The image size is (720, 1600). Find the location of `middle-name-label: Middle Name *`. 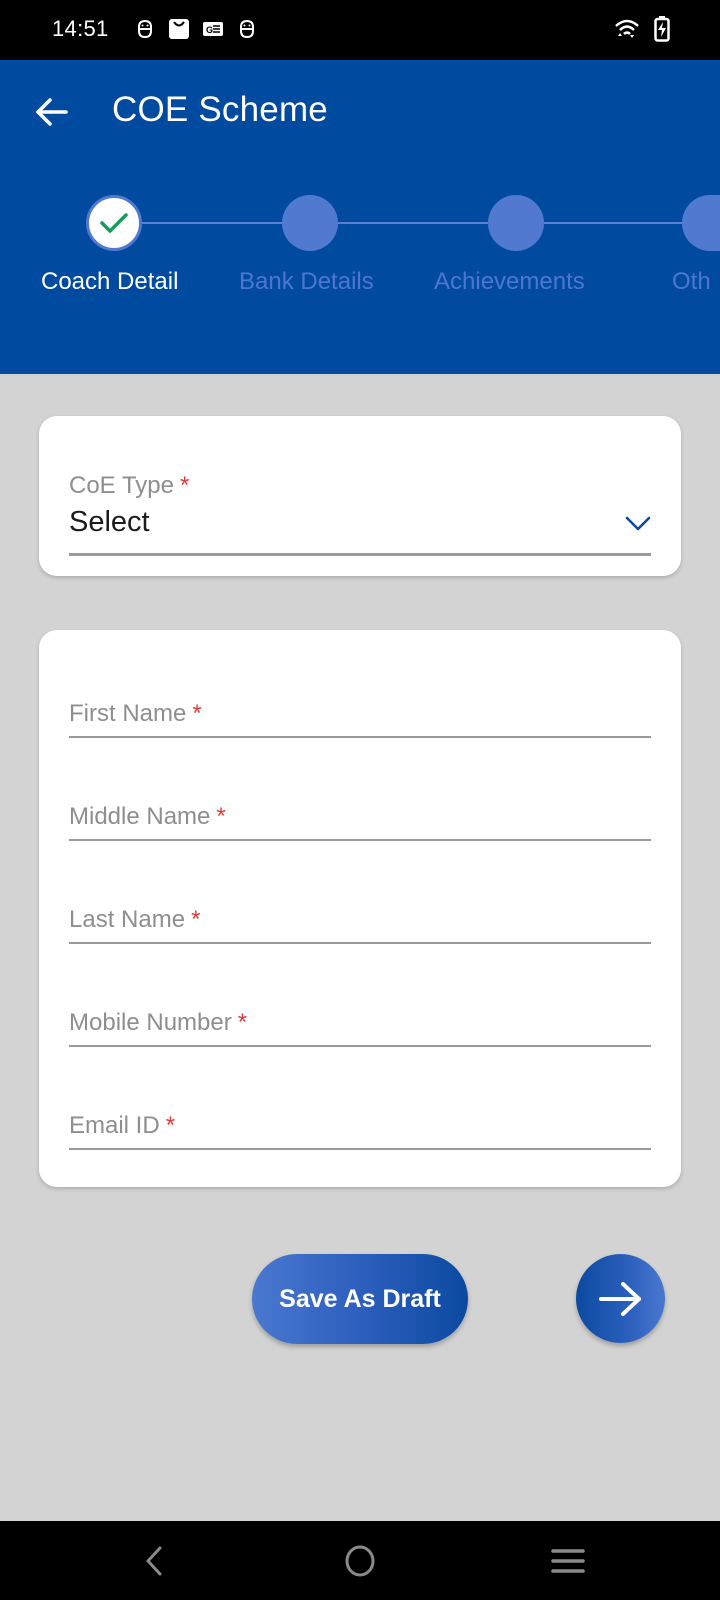

middle-name-label: Middle Name * is located at coordinates (147, 816).